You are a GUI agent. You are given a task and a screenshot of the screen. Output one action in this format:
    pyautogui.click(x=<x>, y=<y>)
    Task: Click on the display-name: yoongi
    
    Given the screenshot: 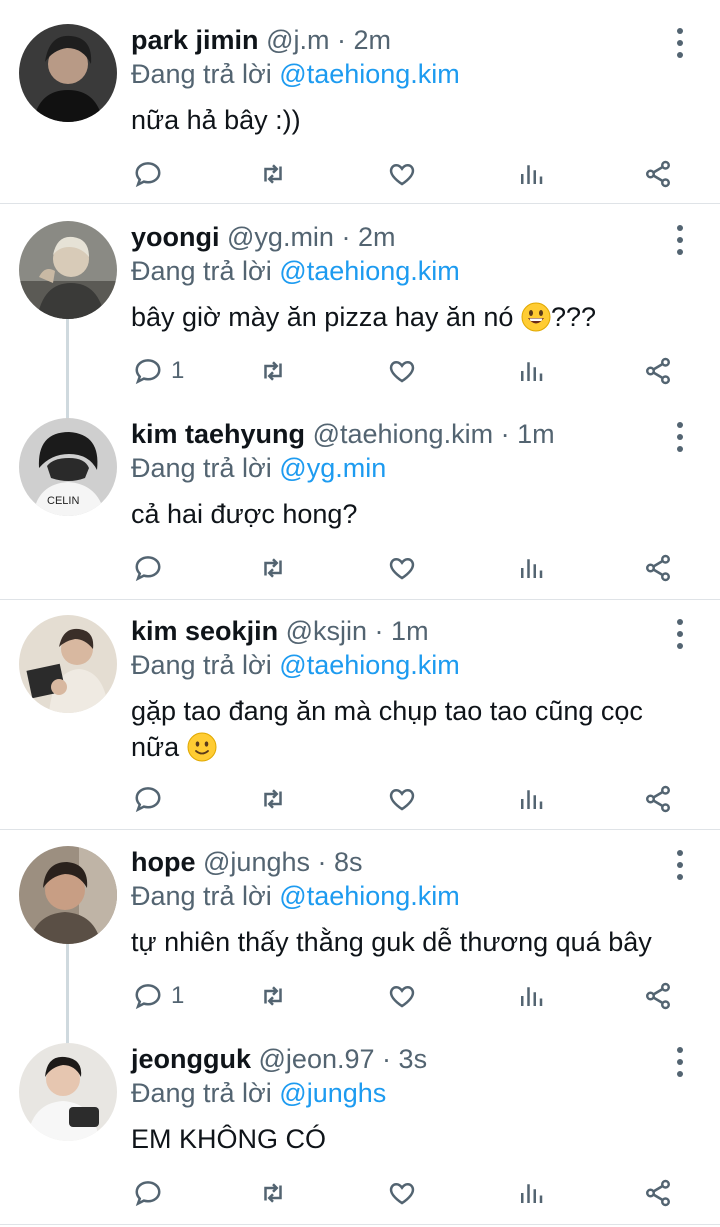 What is the action you would take?
    pyautogui.click(x=175, y=237)
    